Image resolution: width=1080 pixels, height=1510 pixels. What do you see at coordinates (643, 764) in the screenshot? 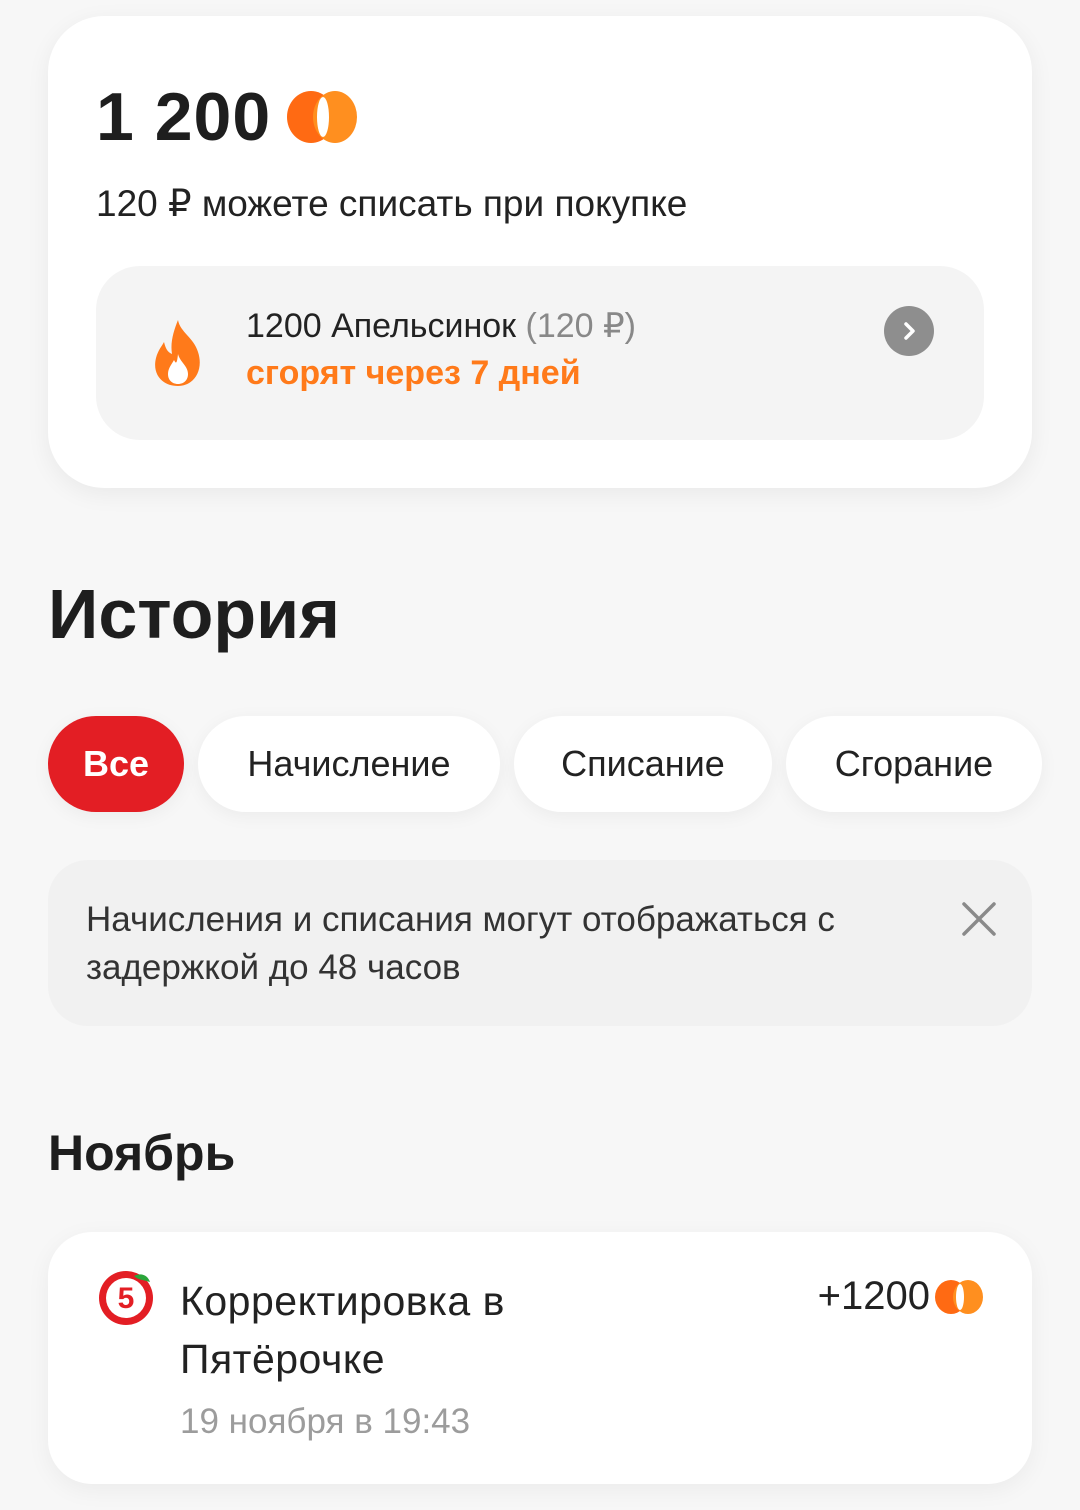
I see `filter-chip-writeoff: Списание` at bounding box center [643, 764].